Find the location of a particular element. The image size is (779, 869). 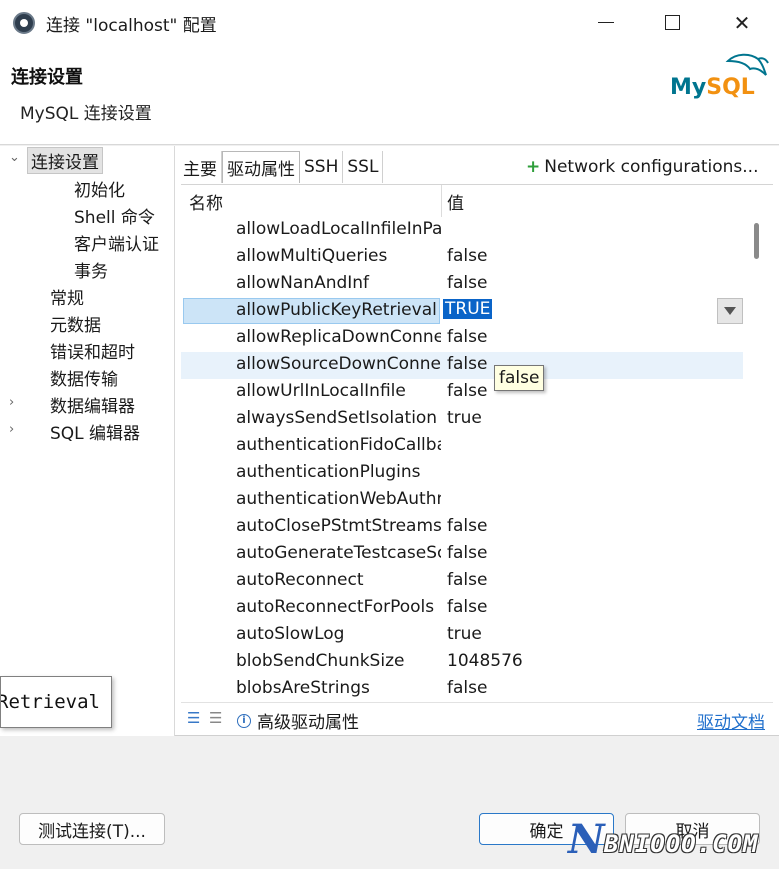

table-row: autoSlowLog true is located at coordinates (462, 635).